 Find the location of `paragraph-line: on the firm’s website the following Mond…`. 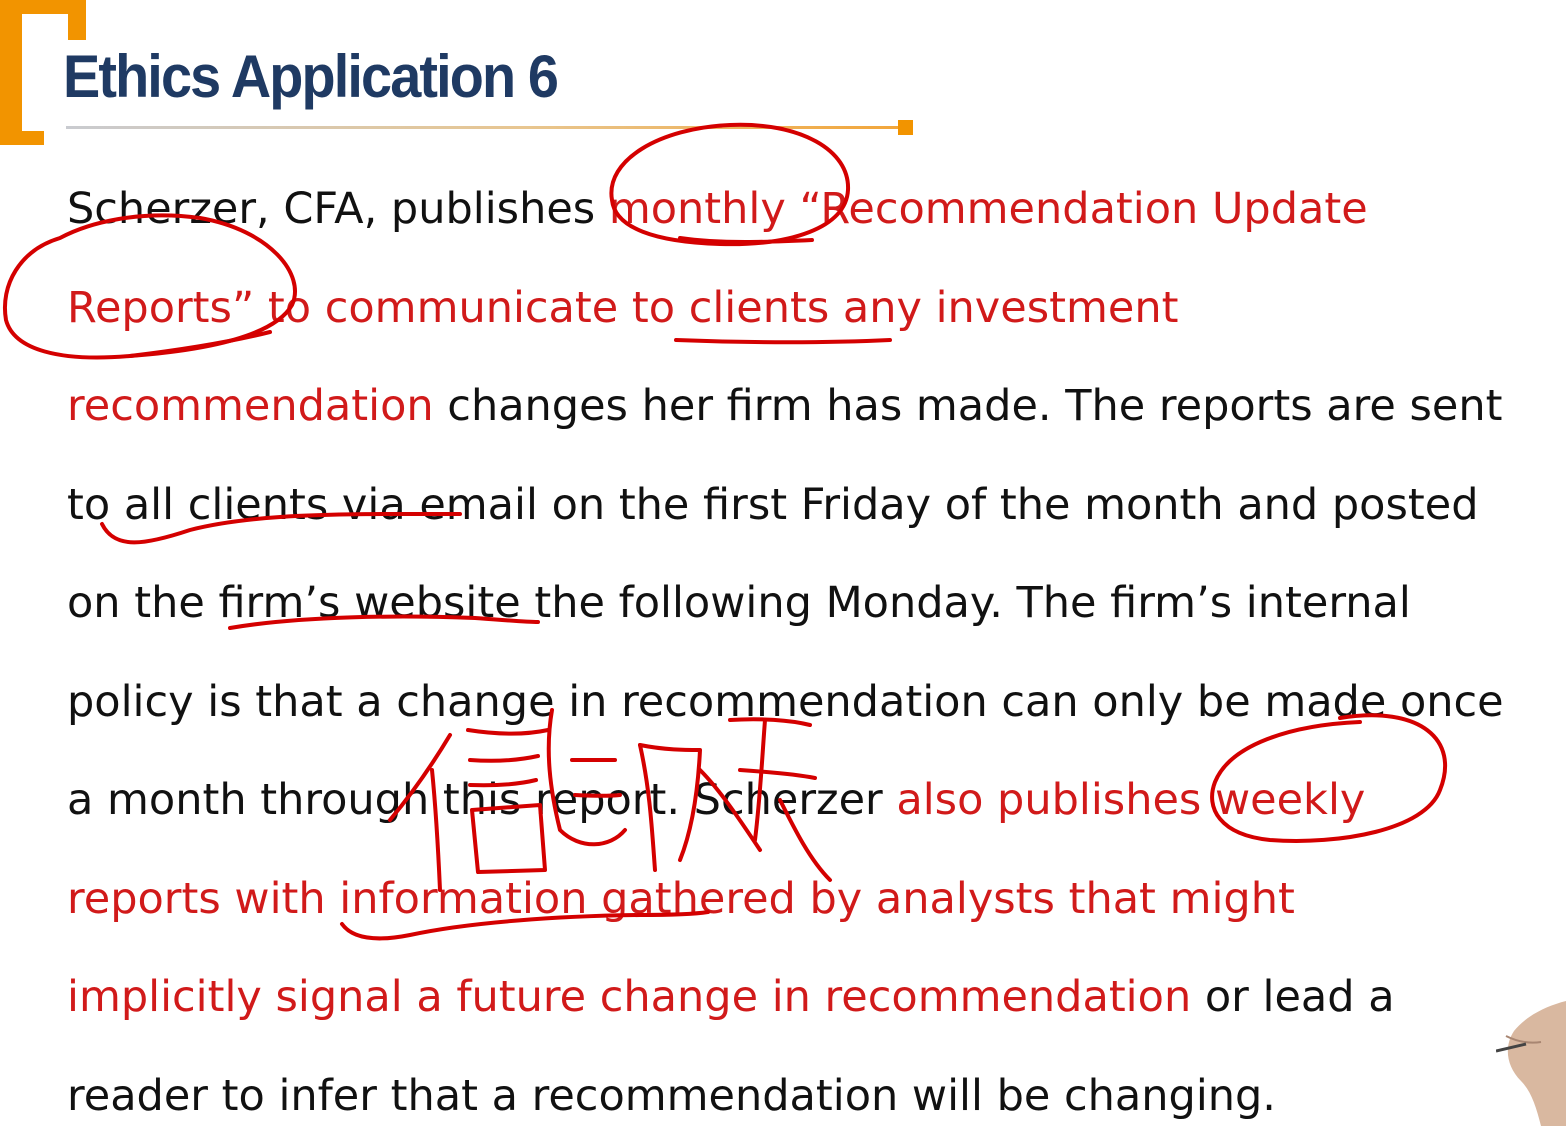

paragraph-line: on the firm’s website the following Mond… is located at coordinates (807, 603).